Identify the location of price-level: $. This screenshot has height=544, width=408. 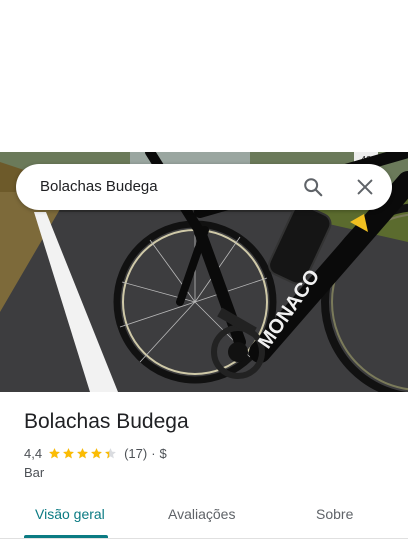
(163, 453).